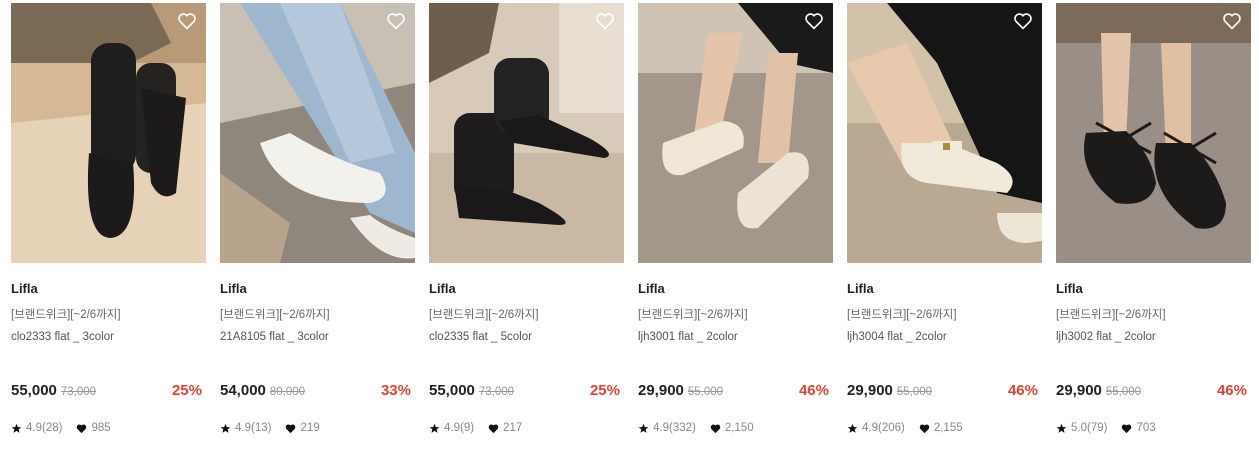 This screenshot has width=1259, height=468. Describe the element at coordinates (317, 338) in the screenshot. I see `product-name: 21A8105 flat _ 3color` at that location.